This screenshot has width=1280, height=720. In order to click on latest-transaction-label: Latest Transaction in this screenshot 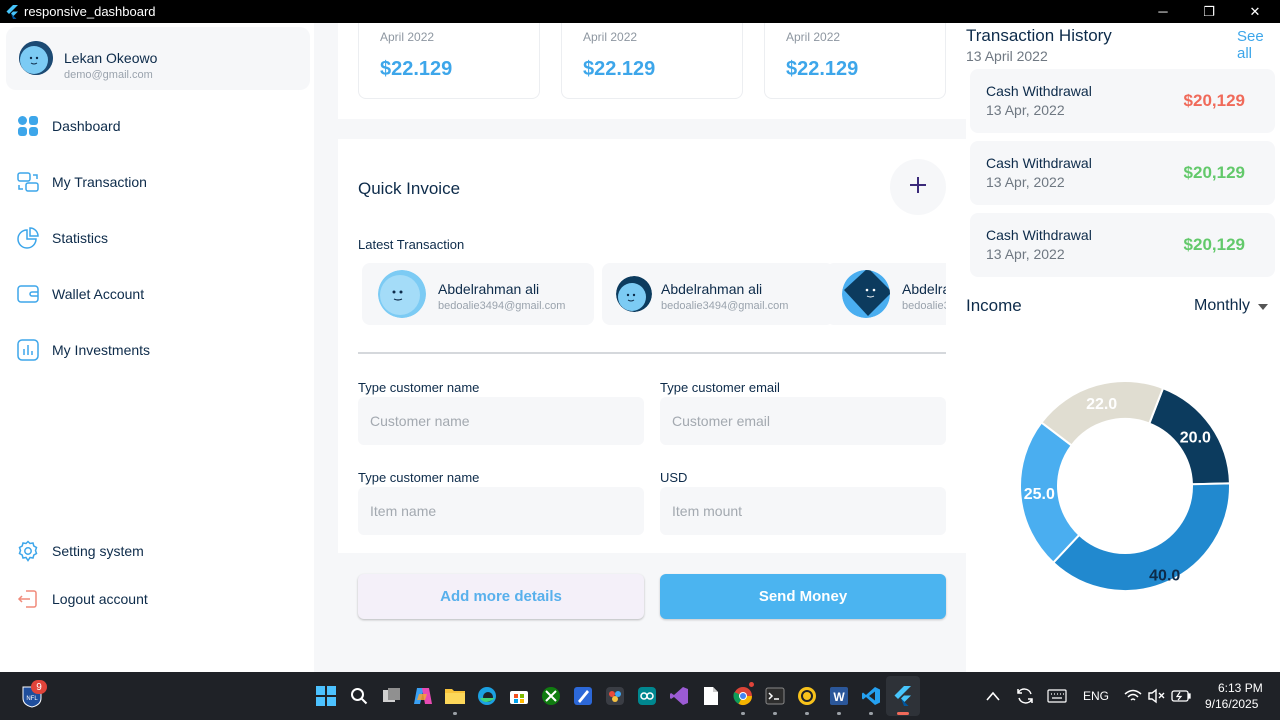, I will do `click(411, 244)`.